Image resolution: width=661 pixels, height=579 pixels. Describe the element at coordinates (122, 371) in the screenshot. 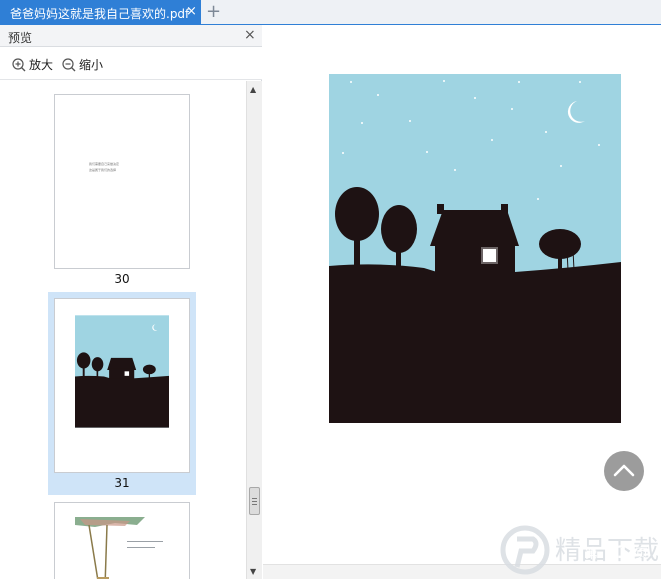

I see `thumbnail-31-illustration` at that location.